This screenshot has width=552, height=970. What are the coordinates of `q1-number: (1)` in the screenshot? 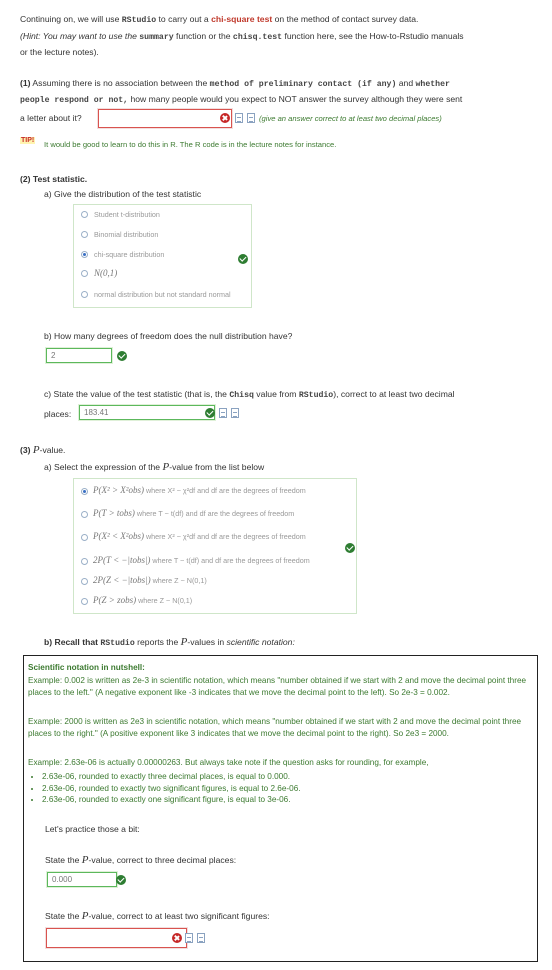 It's located at (25, 83).